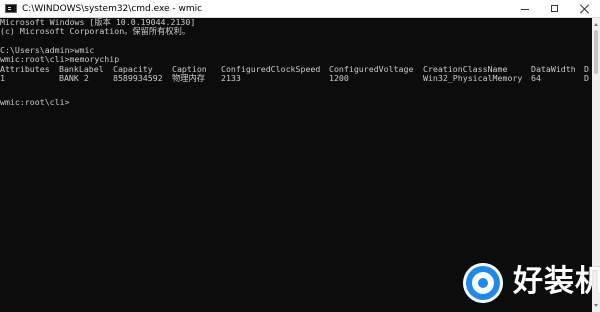  Describe the element at coordinates (483, 283) in the screenshot. I see `watermark-logo-icon` at that location.